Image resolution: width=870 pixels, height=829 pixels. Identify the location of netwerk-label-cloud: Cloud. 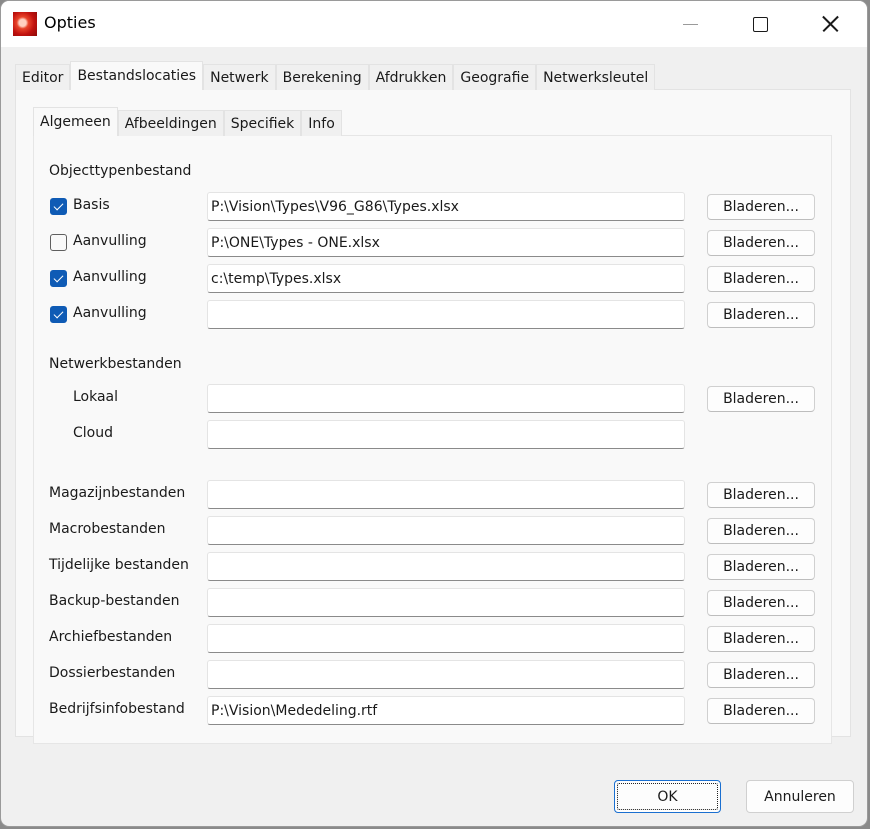
(93, 433).